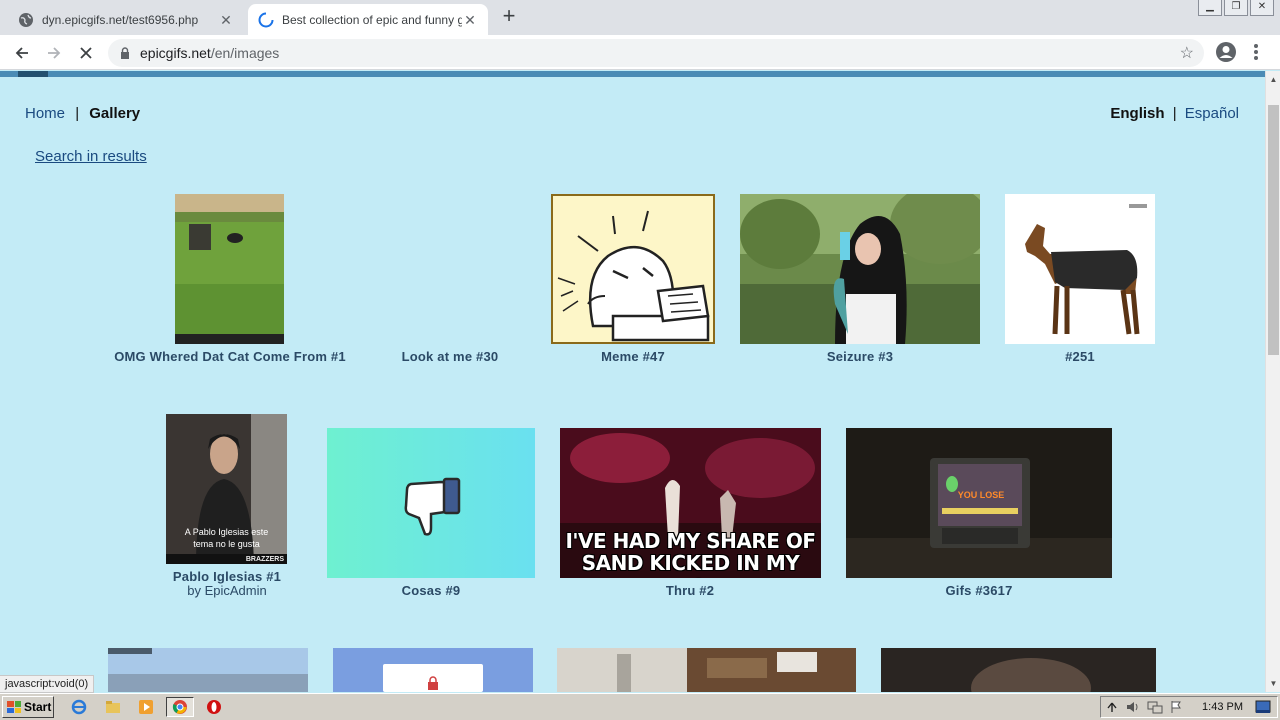 This screenshot has height=720, width=1280. Describe the element at coordinates (1133, 707) in the screenshot. I see `volume-icon` at that location.